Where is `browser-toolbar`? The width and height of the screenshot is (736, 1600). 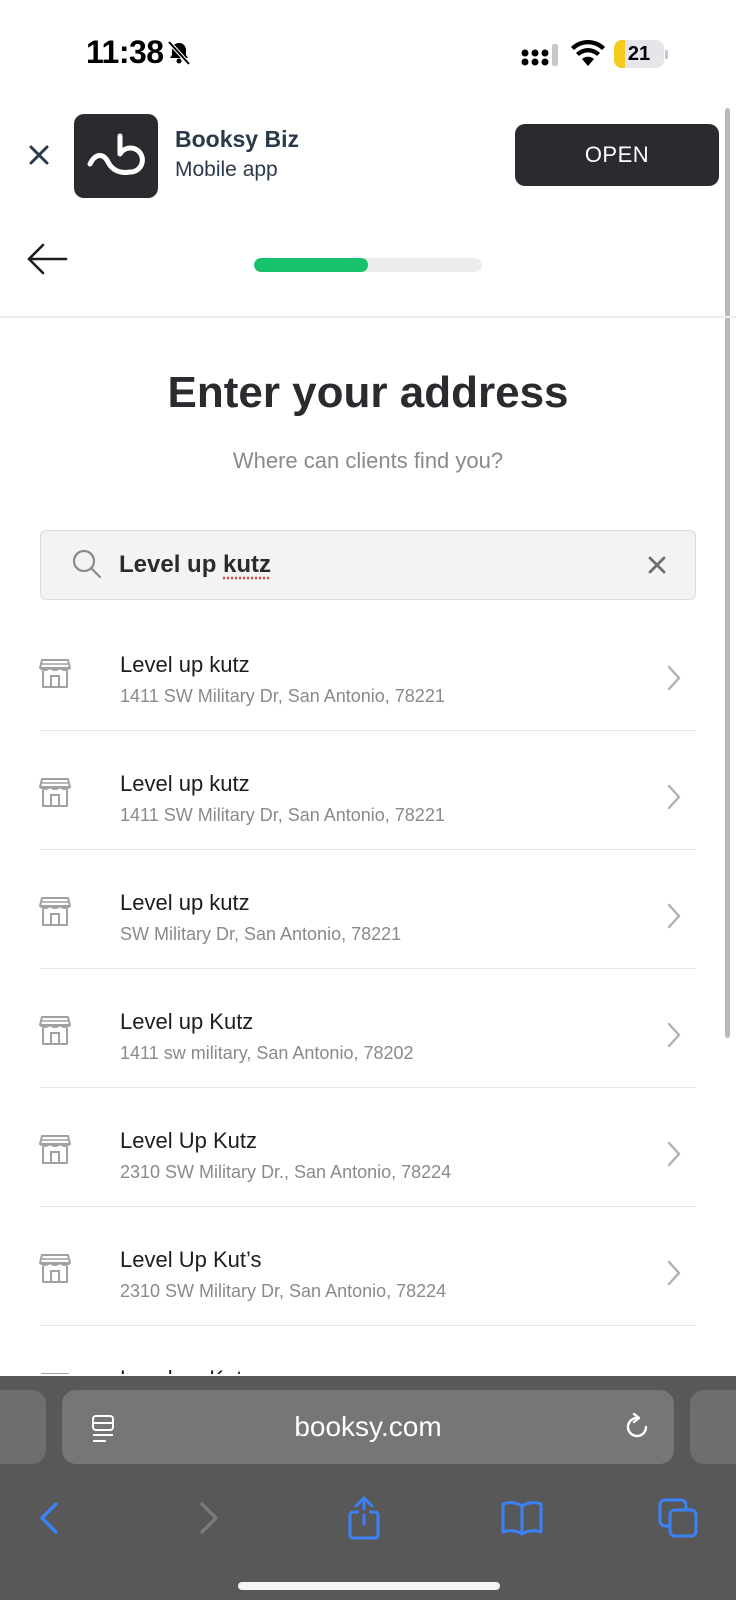 browser-toolbar is located at coordinates (368, 1516).